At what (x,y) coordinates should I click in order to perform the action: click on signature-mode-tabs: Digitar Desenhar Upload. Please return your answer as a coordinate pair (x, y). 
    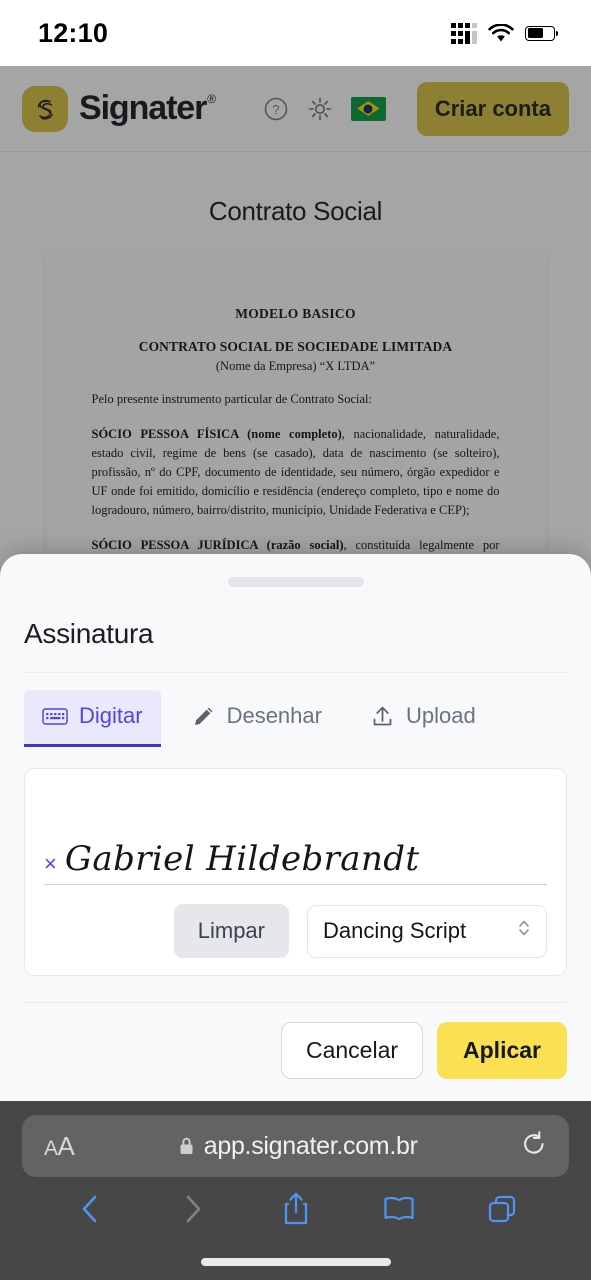
    Looking at the image, I should click on (295, 718).